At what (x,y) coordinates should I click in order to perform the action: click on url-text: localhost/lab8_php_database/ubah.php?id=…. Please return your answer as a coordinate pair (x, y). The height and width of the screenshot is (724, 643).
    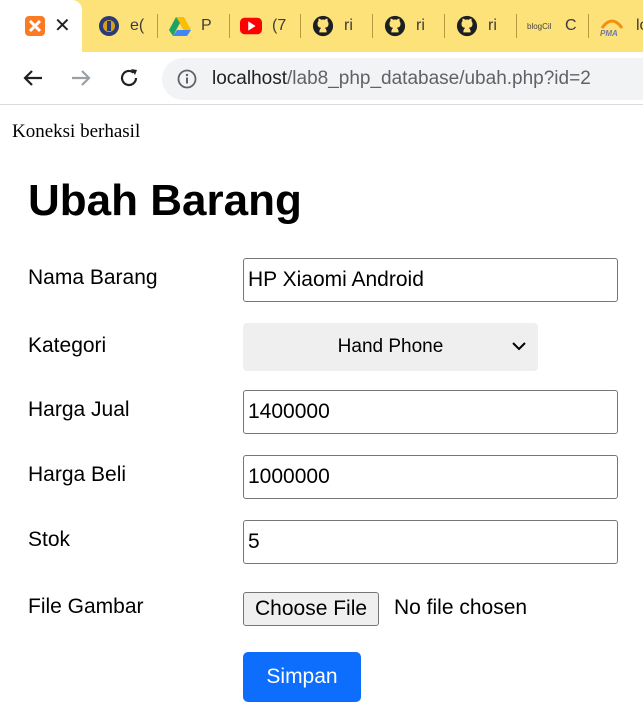
    Looking at the image, I should click on (401, 79).